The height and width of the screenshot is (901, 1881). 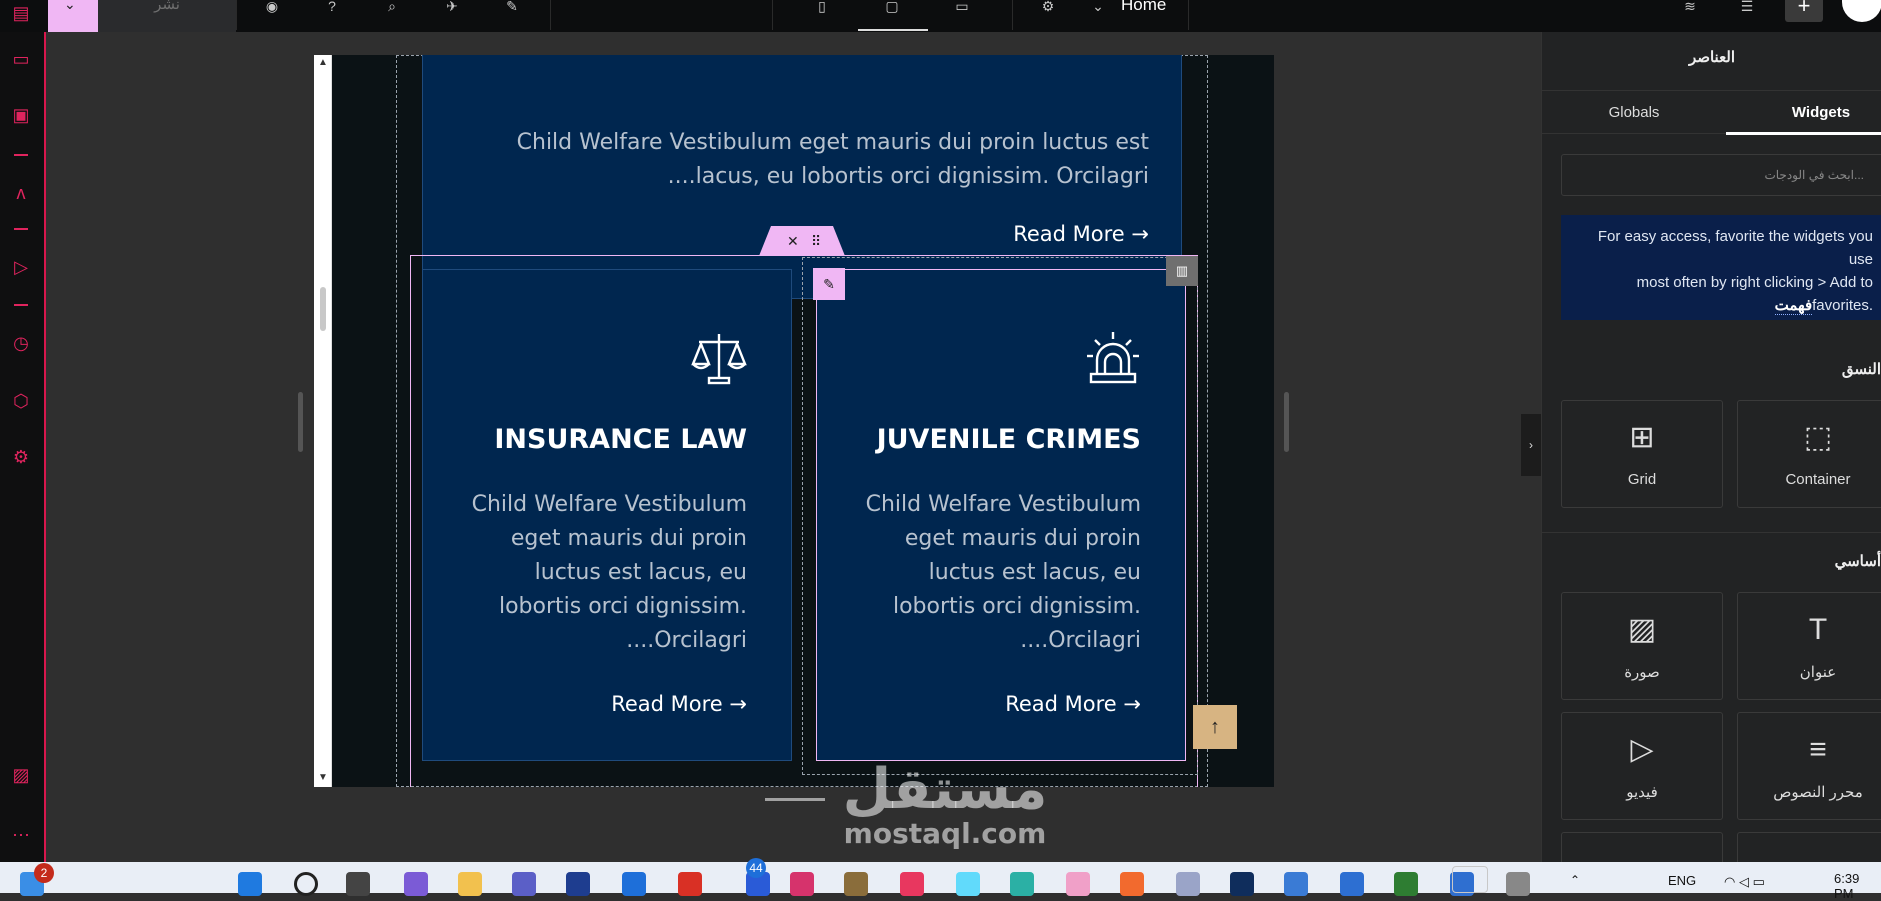 I want to click on chevron-down-icon: ⌄, so click(x=1098, y=7).